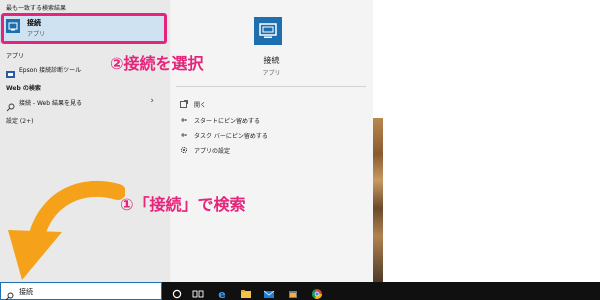 The image size is (600, 300). Describe the element at coordinates (50, 70) in the screenshot. I see `list-item-label: Epson 接続診断ツール` at that location.